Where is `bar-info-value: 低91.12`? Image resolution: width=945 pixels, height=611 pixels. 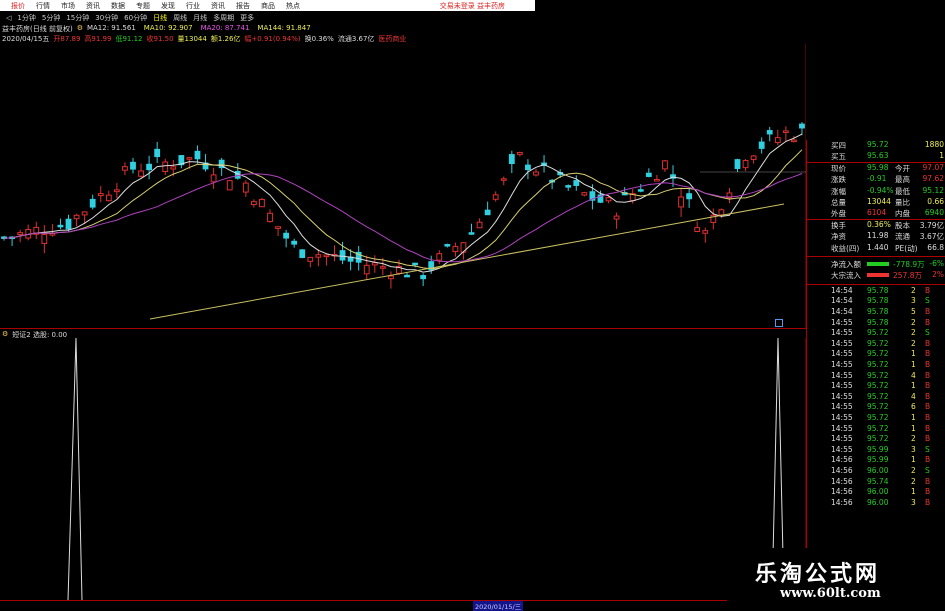
bar-info-value: 低91.12 is located at coordinates (129, 39).